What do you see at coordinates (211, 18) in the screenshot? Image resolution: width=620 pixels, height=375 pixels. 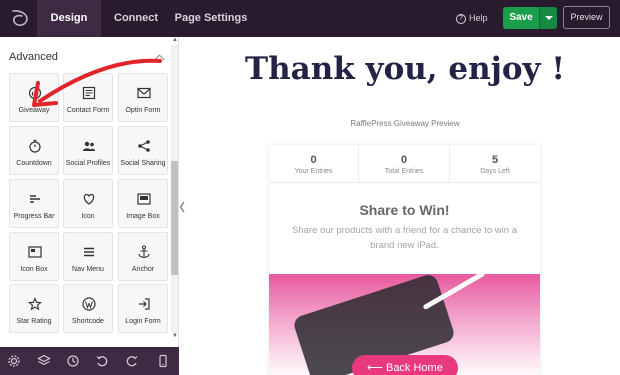 I see `tab-page-settings: Page Settings` at bounding box center [211, 18].